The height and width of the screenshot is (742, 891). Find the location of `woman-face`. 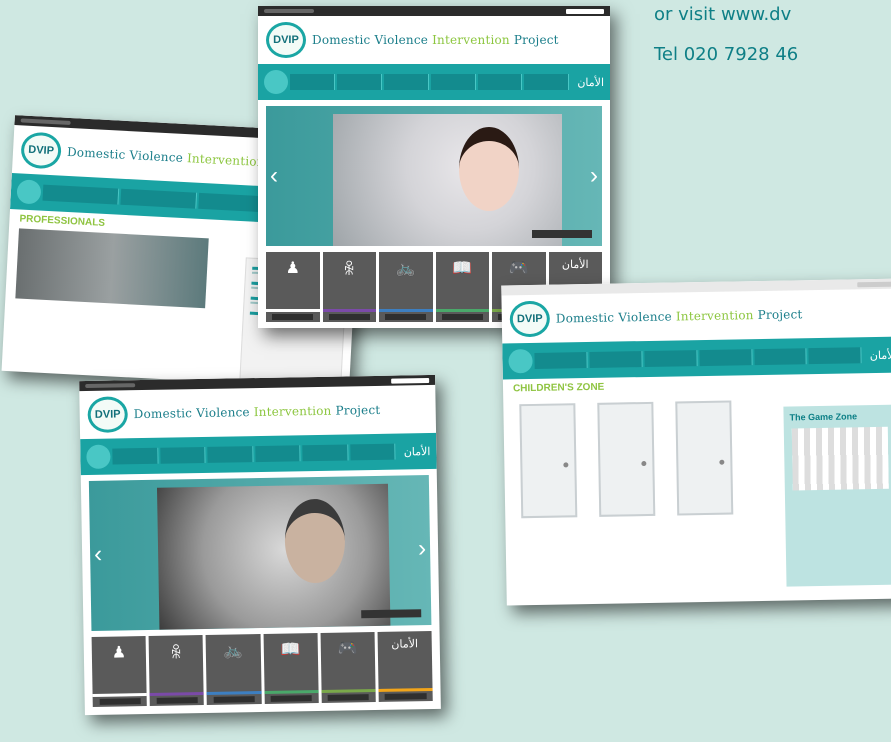

woman-face is located at coordinates (315, 541).